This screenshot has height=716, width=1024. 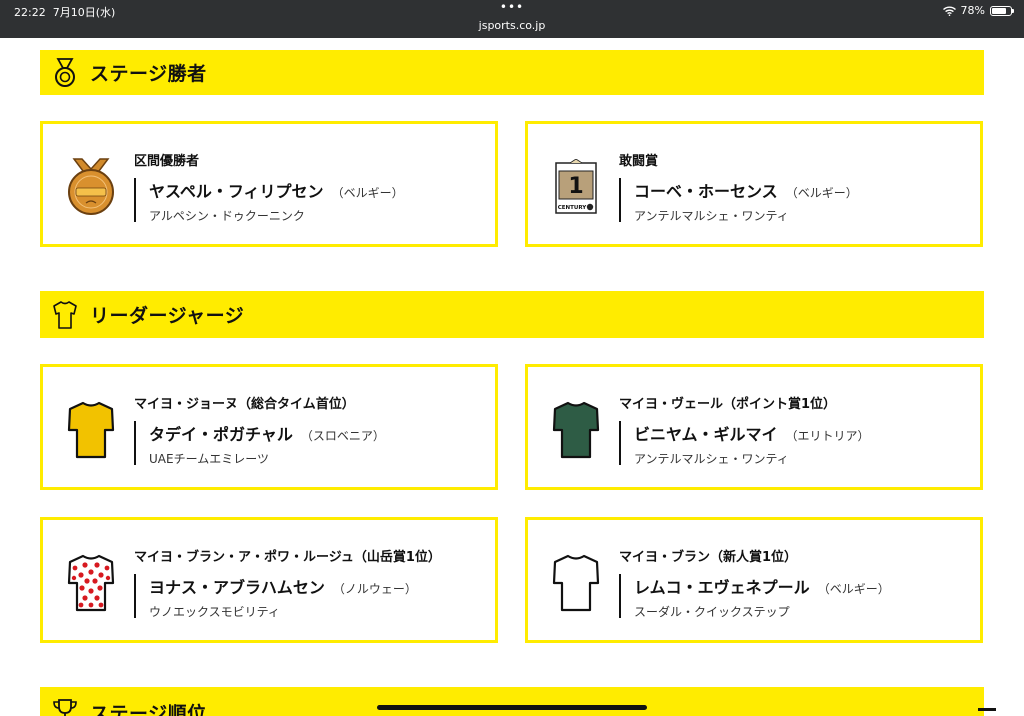 I want to click on team-name: スーダル・クイックステップ, so click(x=712, y=612).